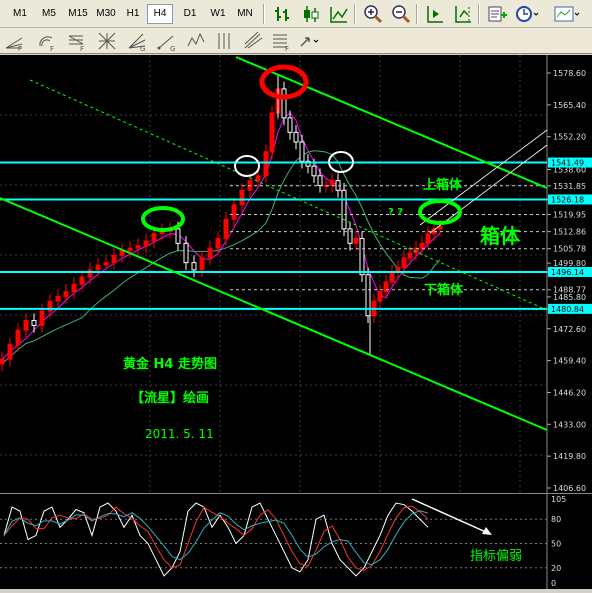  I want to click on price-level-tag-label: 1496.14, so click(567, 272).